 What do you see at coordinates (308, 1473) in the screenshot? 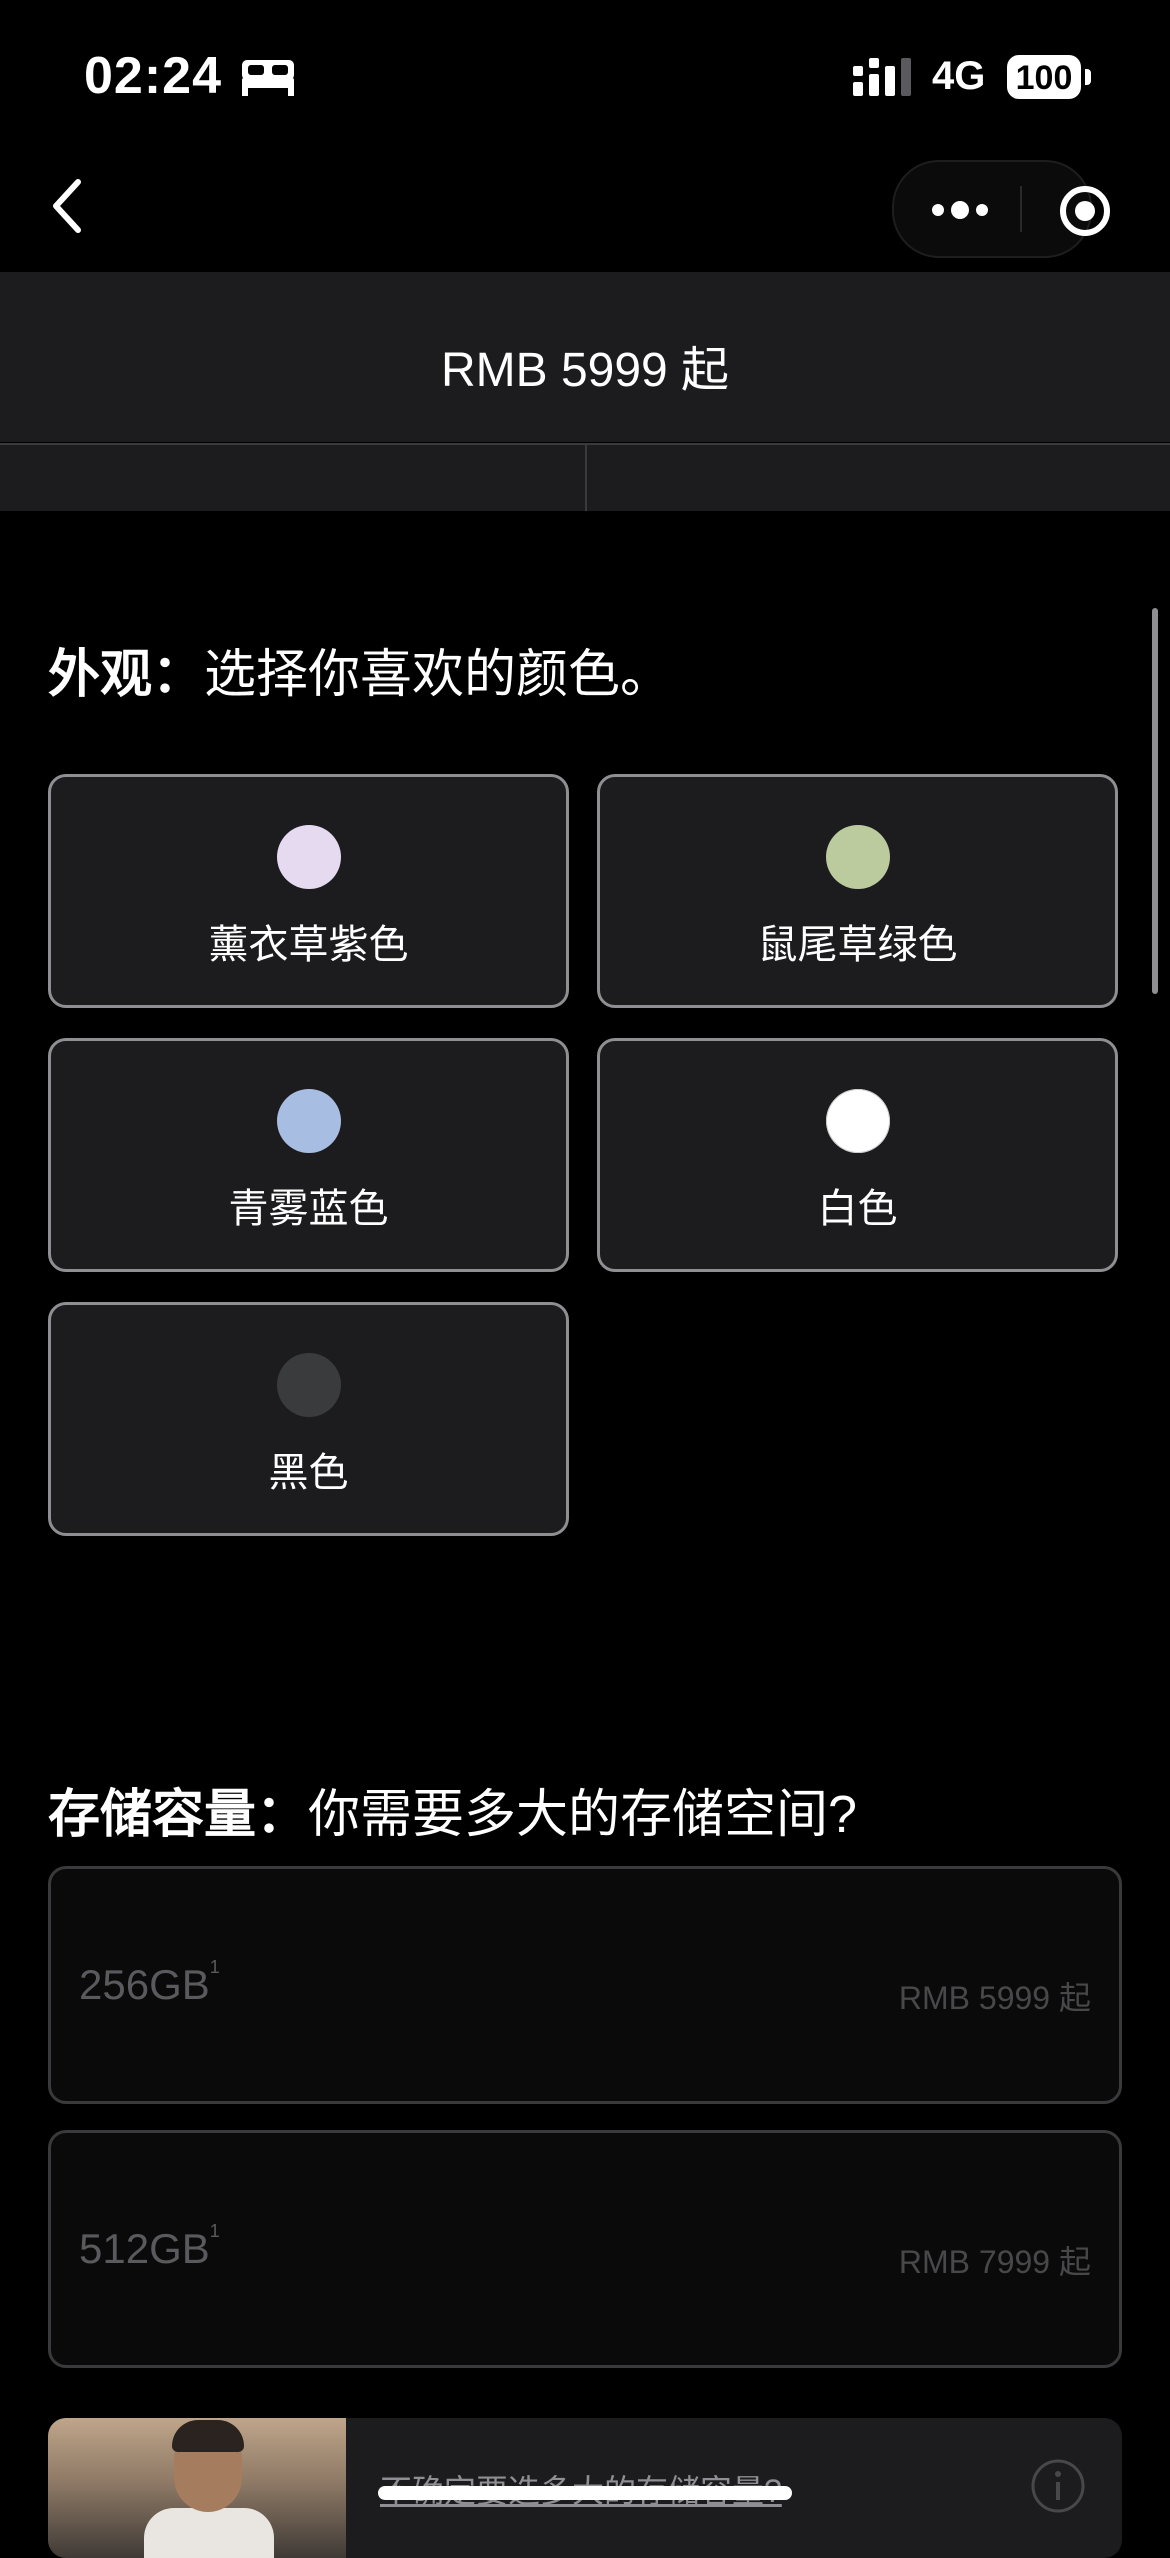
I see `color-option-label: 黑色` at bounding box center [308, 1473].